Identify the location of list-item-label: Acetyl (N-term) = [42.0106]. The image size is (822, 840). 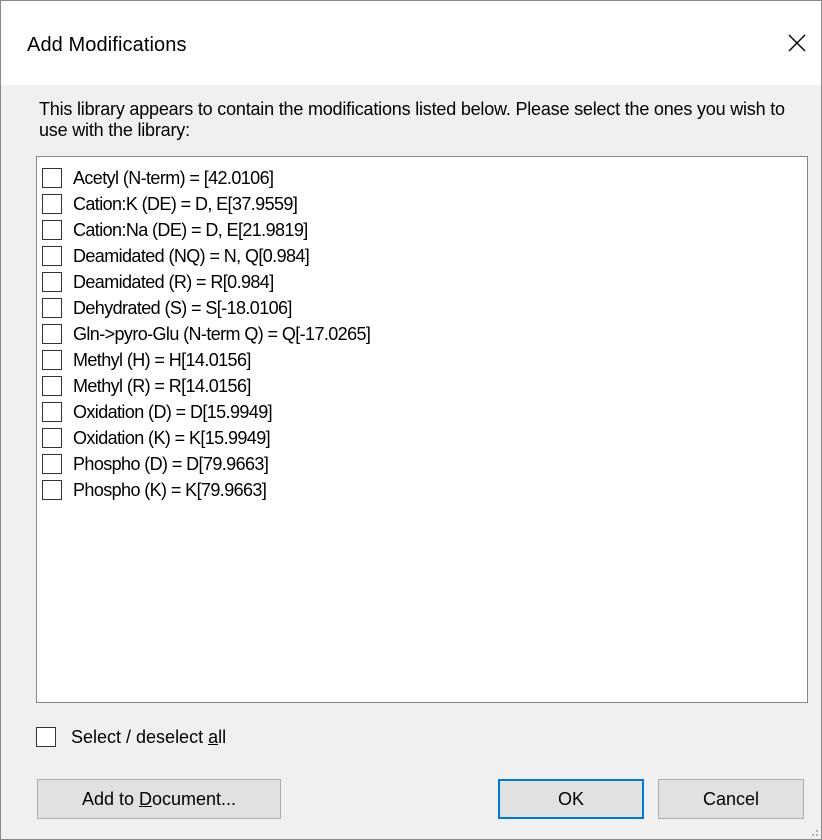
(173, 177).